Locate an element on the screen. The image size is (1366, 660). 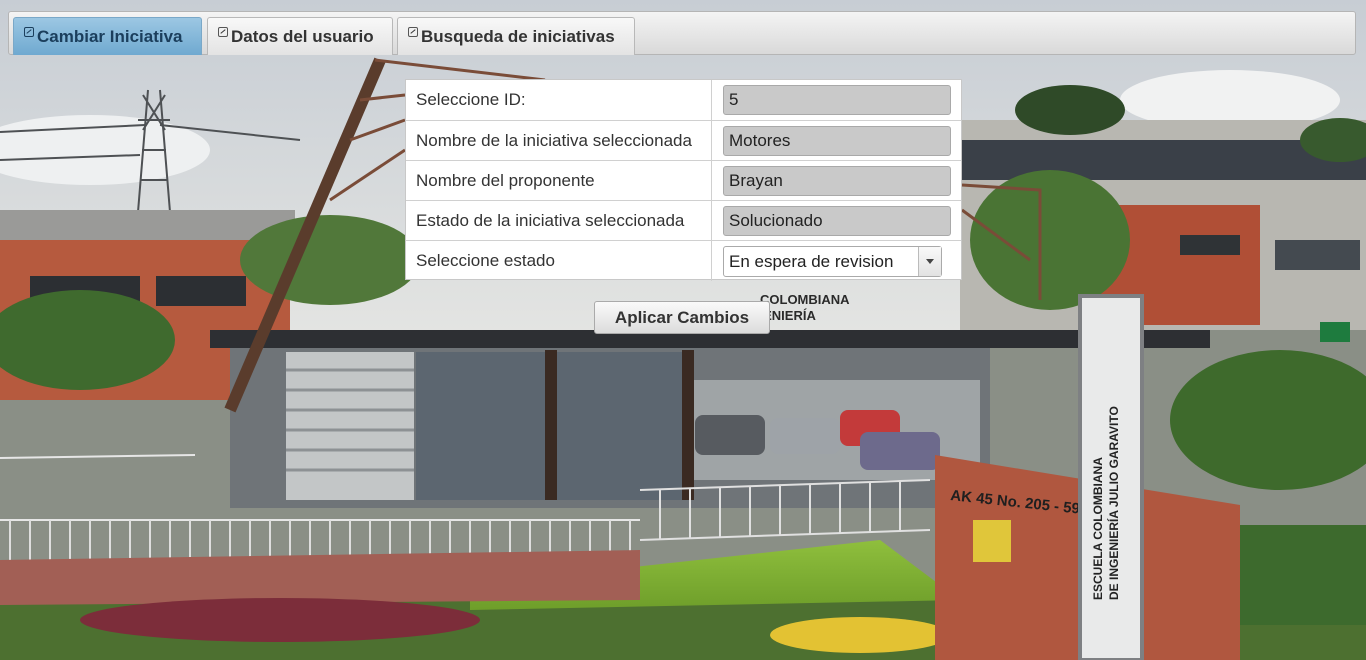
tab-cambiar-iniciativa-icon is located at coordinates (29, 31).